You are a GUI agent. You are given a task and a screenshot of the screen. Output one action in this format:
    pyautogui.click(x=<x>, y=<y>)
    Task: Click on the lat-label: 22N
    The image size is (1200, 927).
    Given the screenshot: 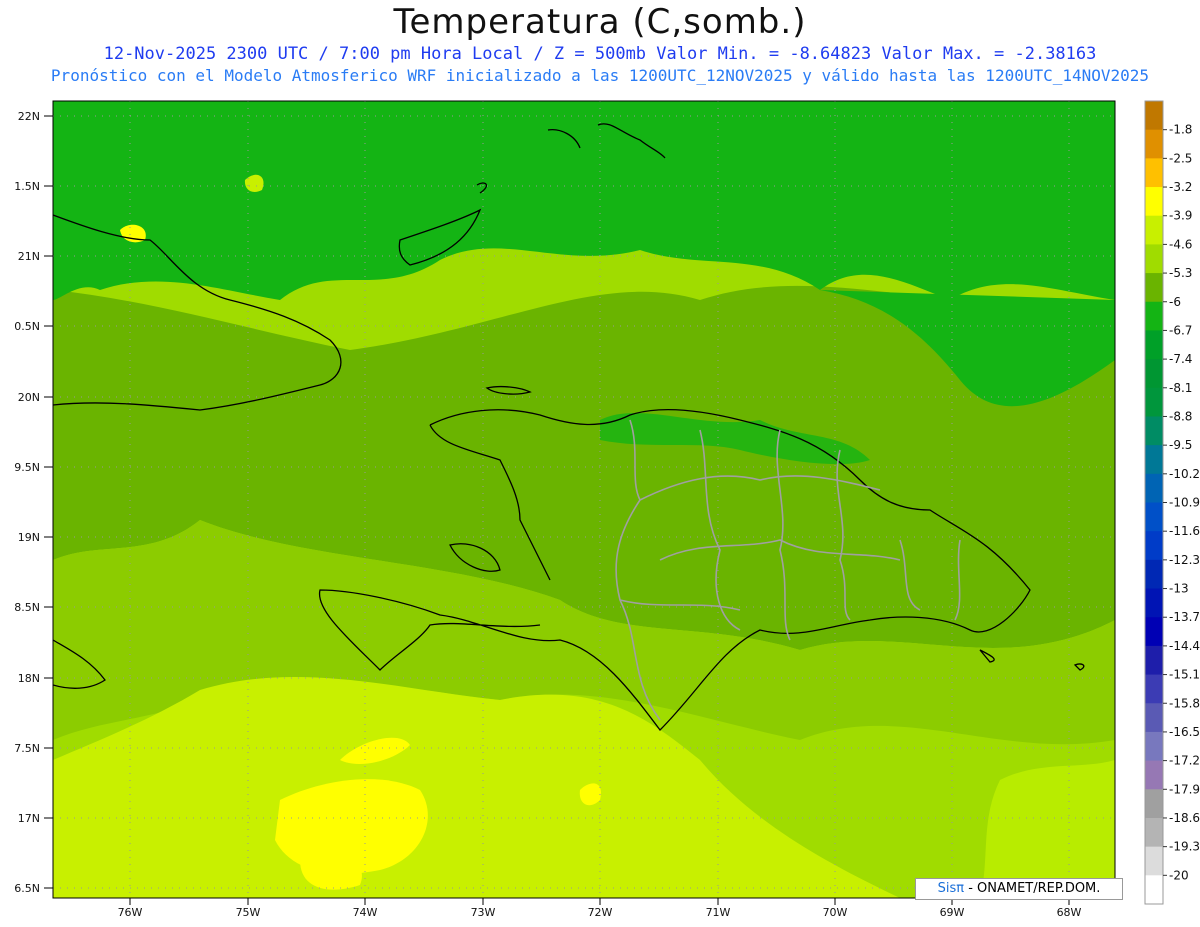 What is the action you would take?
    pyautogui.click(x=29, y=116)
    